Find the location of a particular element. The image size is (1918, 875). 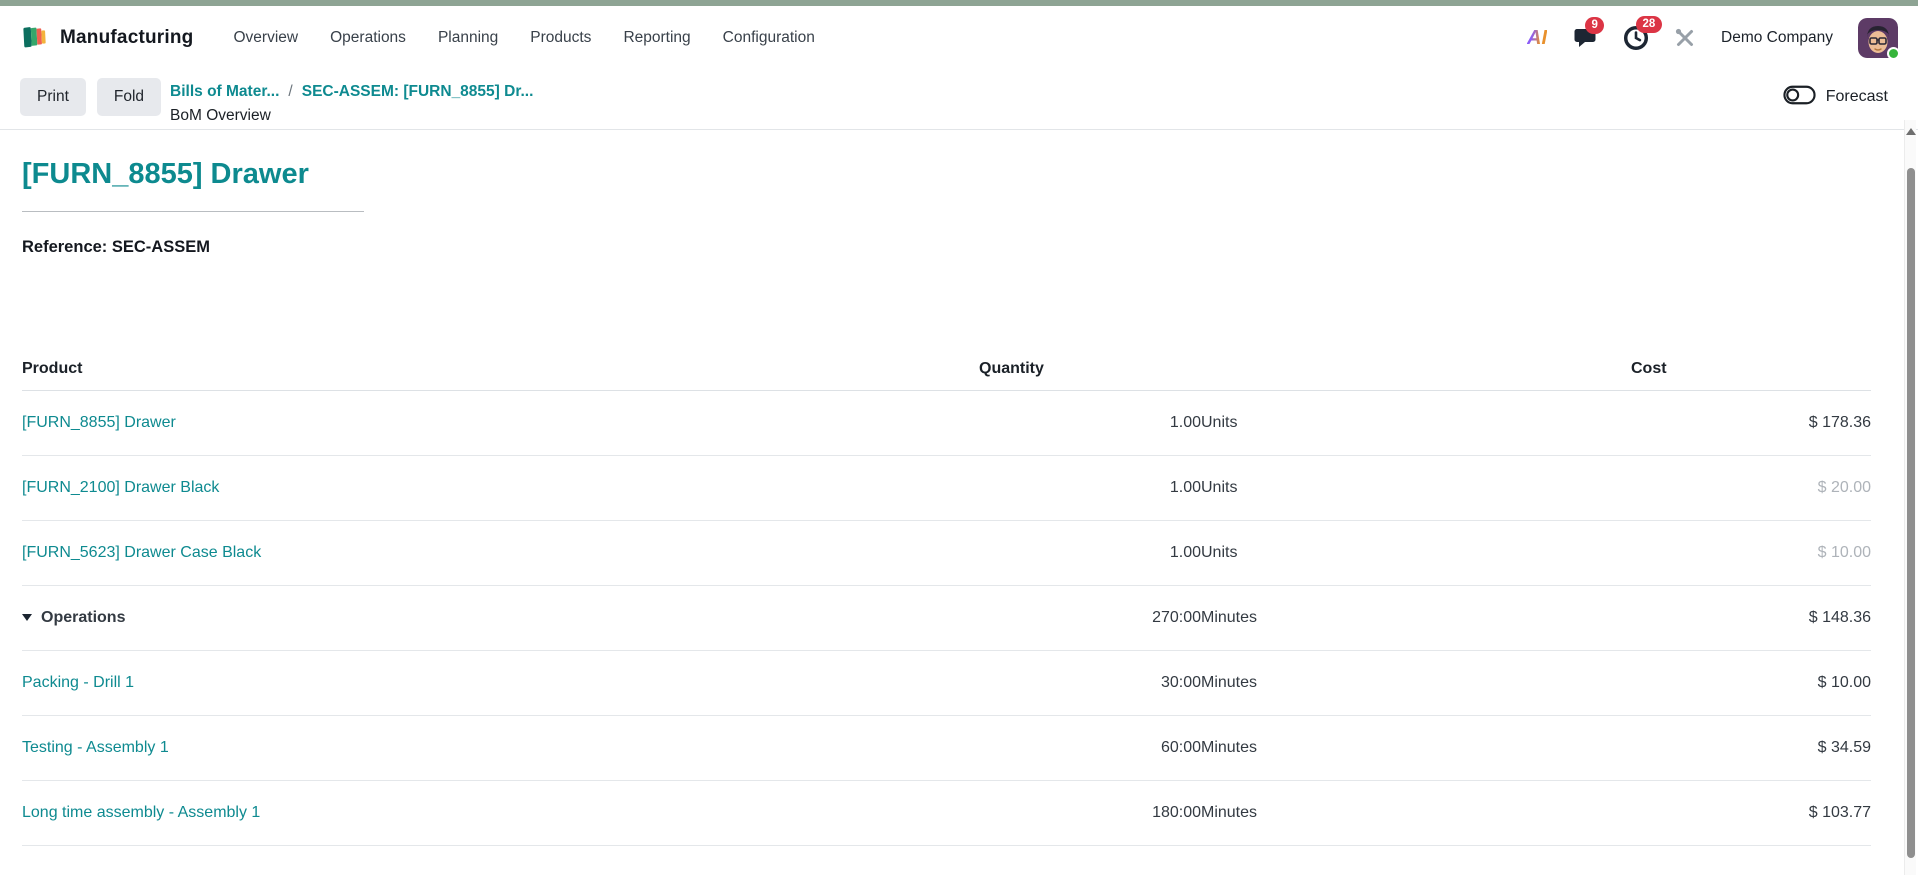

operation-link: Testing - Assembly 1 is located at coordinates (95, 747).